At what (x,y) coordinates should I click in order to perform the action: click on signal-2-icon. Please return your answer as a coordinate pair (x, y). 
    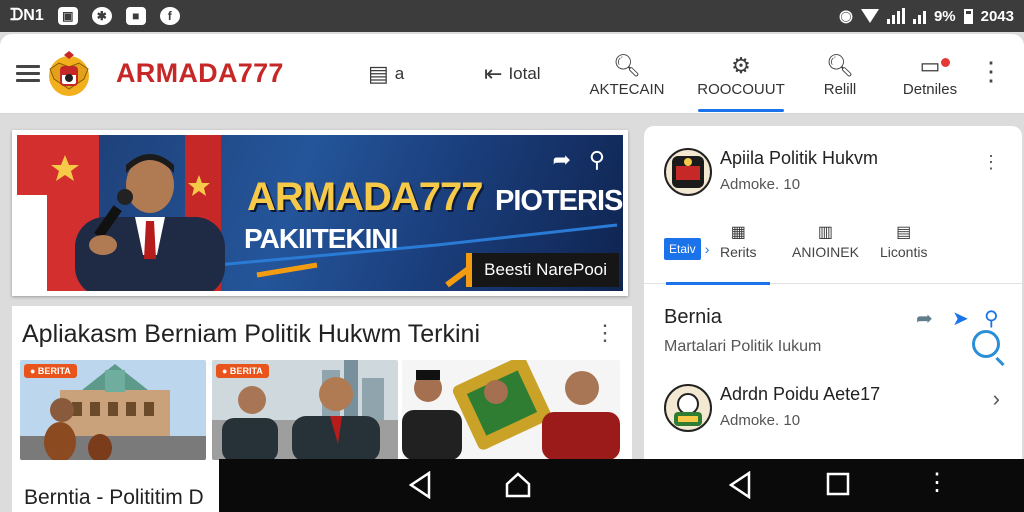
    Looking at the image, I should click on (919, 16).